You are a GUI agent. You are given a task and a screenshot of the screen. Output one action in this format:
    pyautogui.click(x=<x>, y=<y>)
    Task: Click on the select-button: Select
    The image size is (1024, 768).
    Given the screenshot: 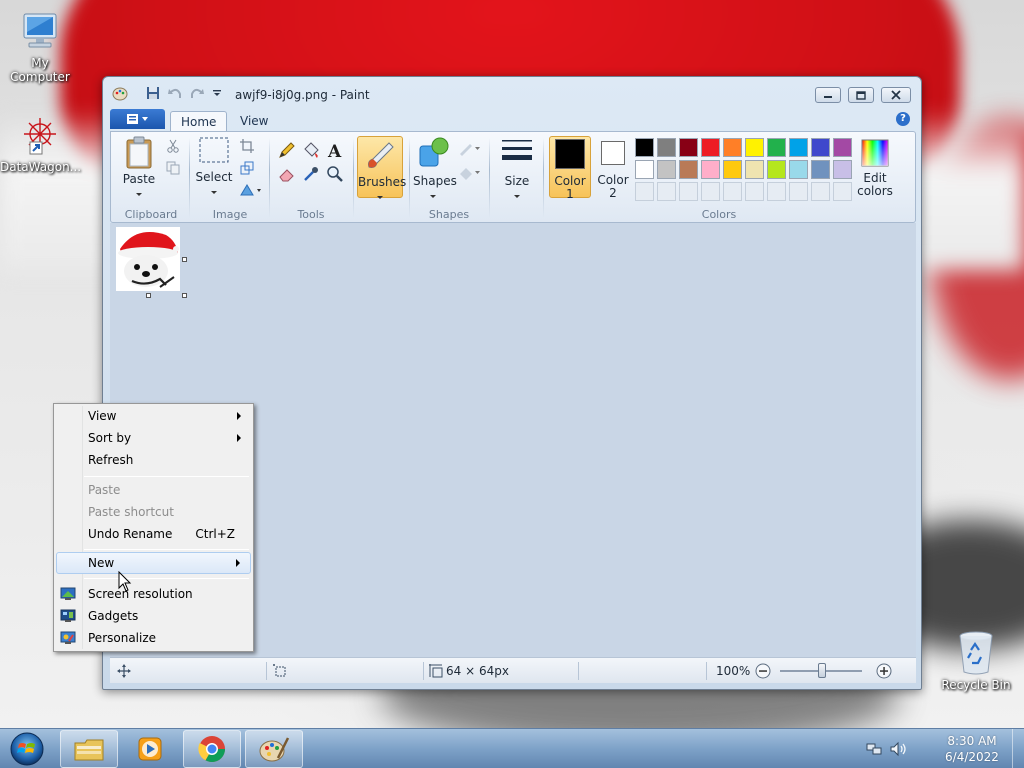 What is the action you would take?
    pyautogui.click(x=214, y=167)
    